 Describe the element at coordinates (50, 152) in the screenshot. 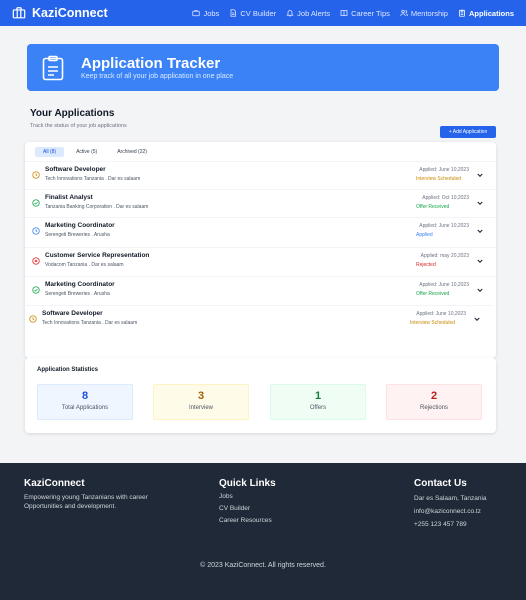

I see `tab-all: All (8)` at that location.